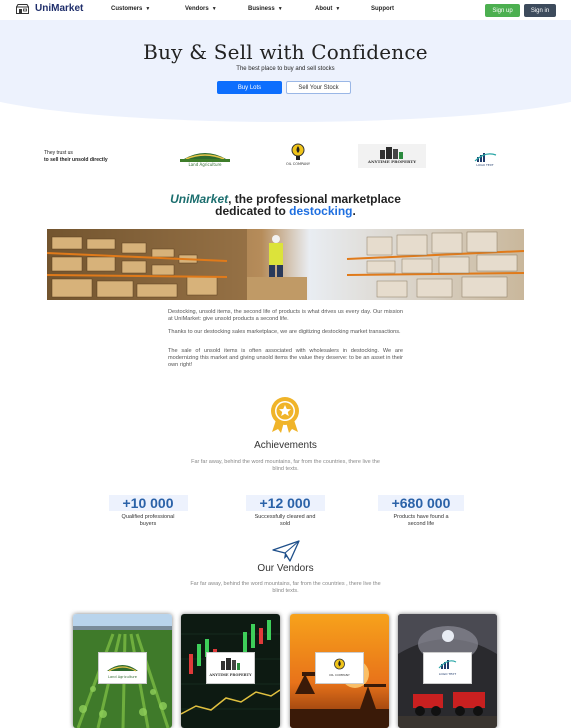  I want to click on vendor-logo-text: LOGO TEXT, so click(447, 674).